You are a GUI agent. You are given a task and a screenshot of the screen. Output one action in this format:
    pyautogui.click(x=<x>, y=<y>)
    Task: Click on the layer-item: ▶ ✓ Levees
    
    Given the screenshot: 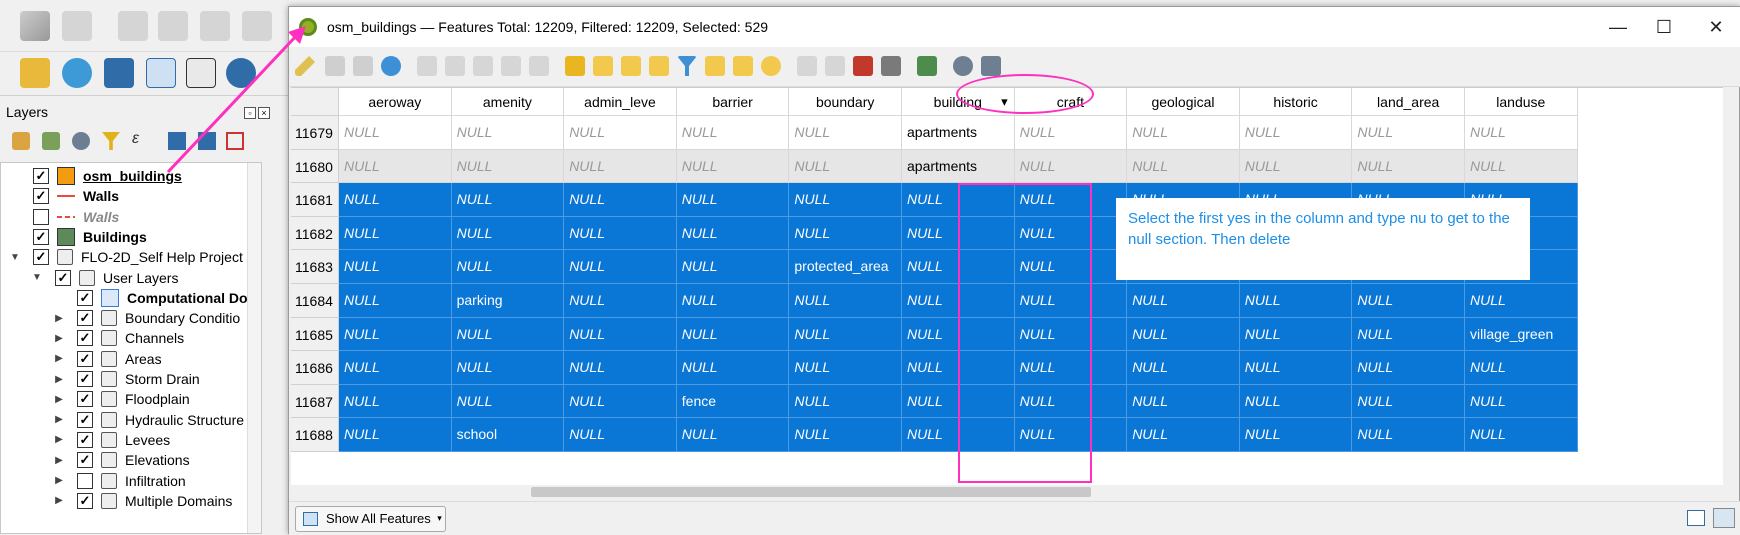 What is the action you would take?
    pyautogui.click(x=111, y=440)
    